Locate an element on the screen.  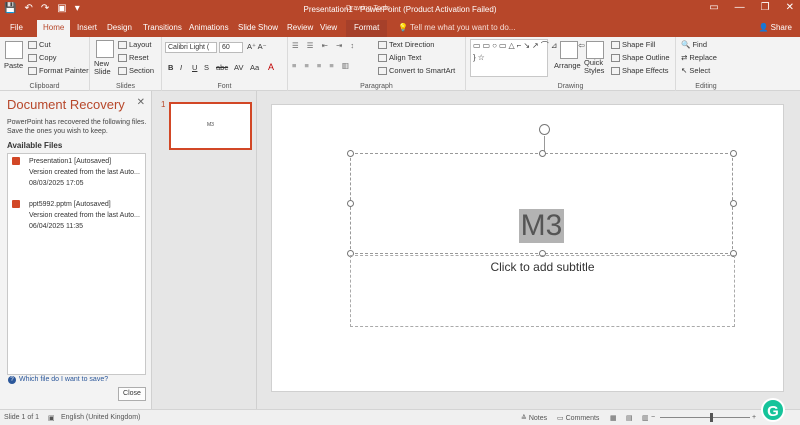
paste-icon is located at coordinates (14, 50).